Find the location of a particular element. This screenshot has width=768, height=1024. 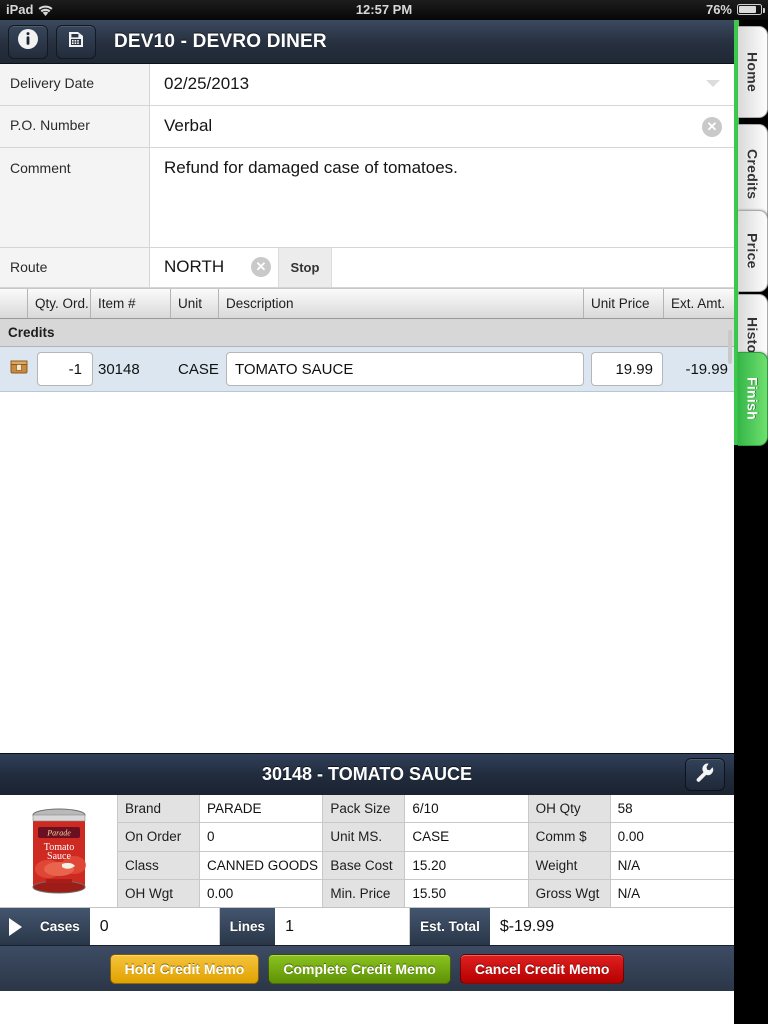

spec-key: OH Qty is located at coordinates (569, 809).